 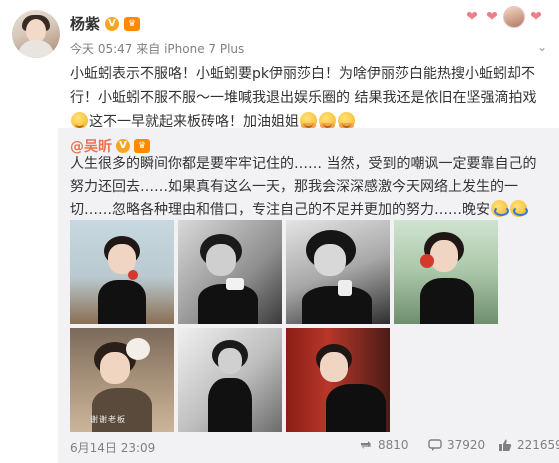 I want to click on comment-count-value: 37920, so click(x=466, y=445).